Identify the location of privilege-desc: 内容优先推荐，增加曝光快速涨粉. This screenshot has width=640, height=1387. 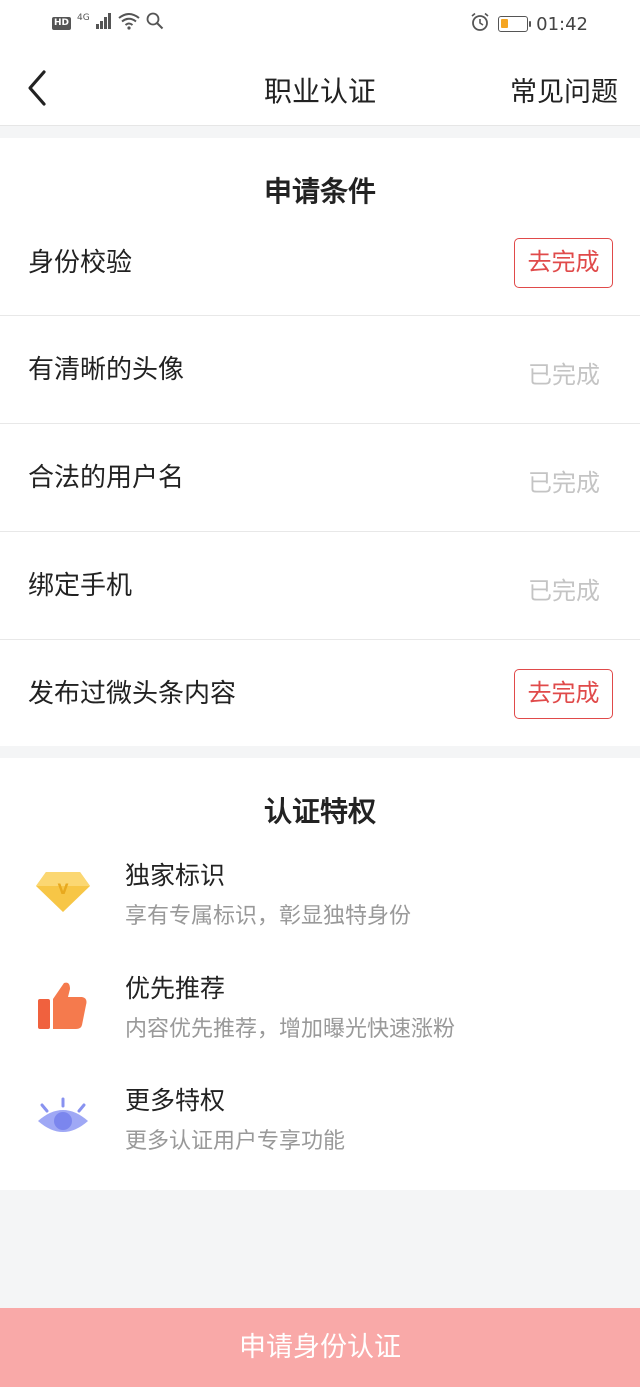
(290, 1029).